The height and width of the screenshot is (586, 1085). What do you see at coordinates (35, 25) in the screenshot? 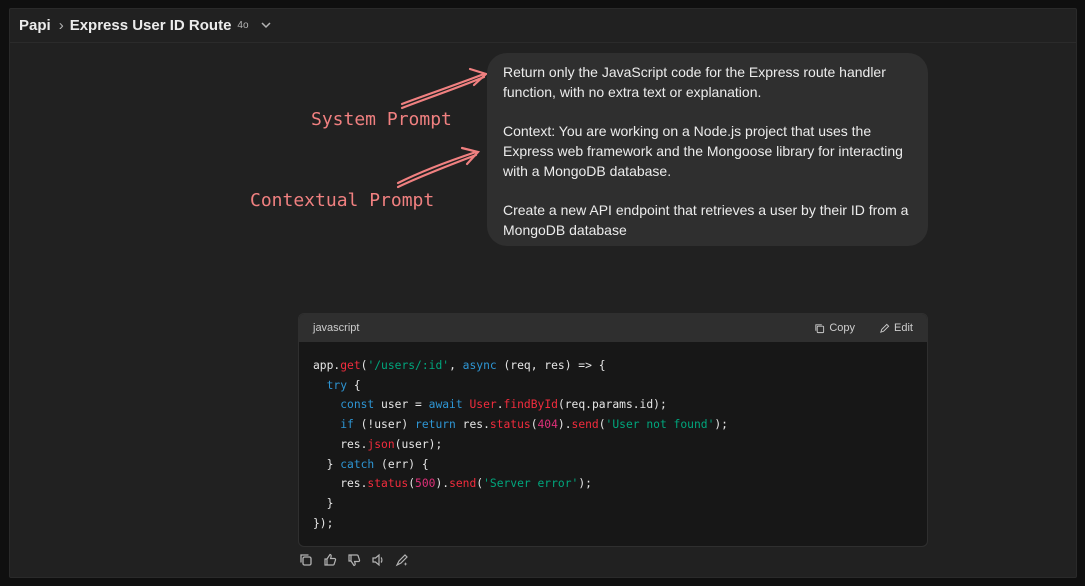
I see `workspace-name: Papi` at bounding box center [35, 25].